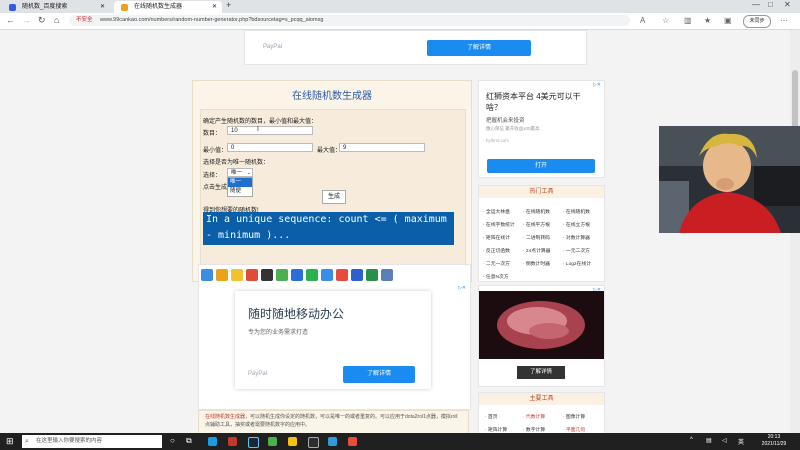  Describe the element at coordinates (332, 96) in the screenshot. I see `generator-title: 在线随机数生成器` at that location.